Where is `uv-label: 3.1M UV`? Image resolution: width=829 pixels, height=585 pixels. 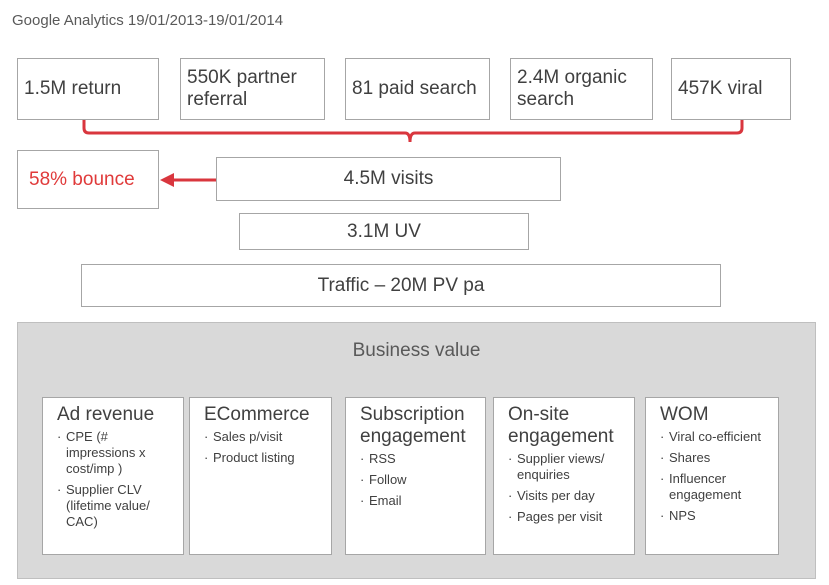 uv-label: 3.1M UV is located at coordinates (384, 231).